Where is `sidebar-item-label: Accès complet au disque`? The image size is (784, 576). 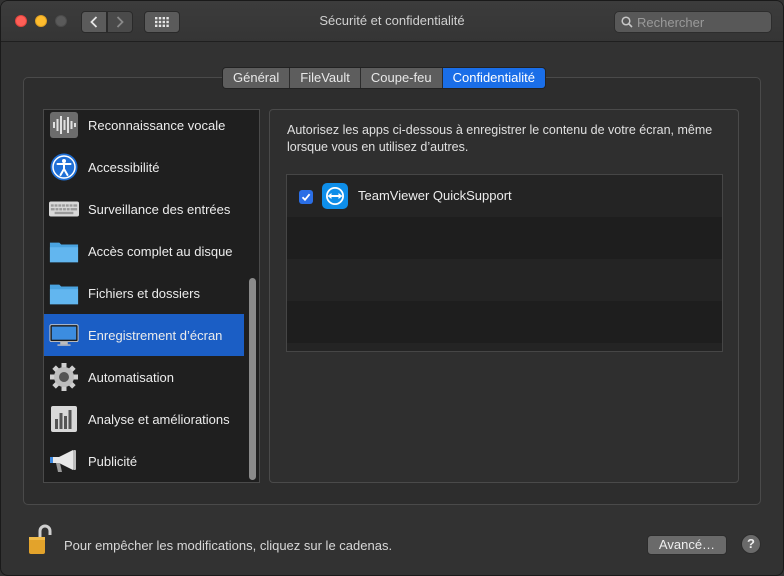 sidebar-item-label: Accès complet au disque is located at coordinates (160, 251).